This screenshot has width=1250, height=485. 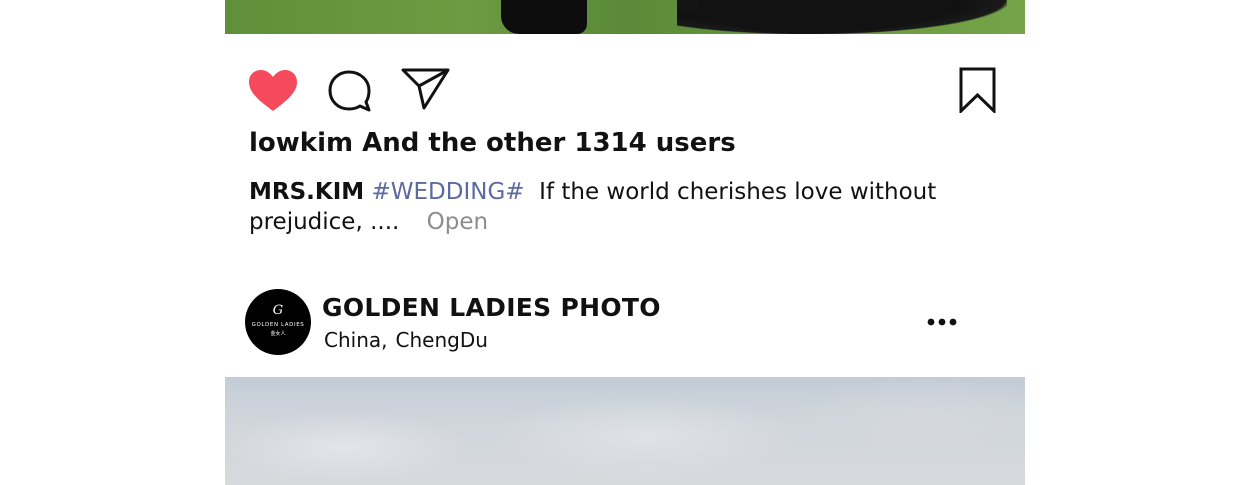 I want to click on comment-bubble-icon, so click(x=350, y=92).